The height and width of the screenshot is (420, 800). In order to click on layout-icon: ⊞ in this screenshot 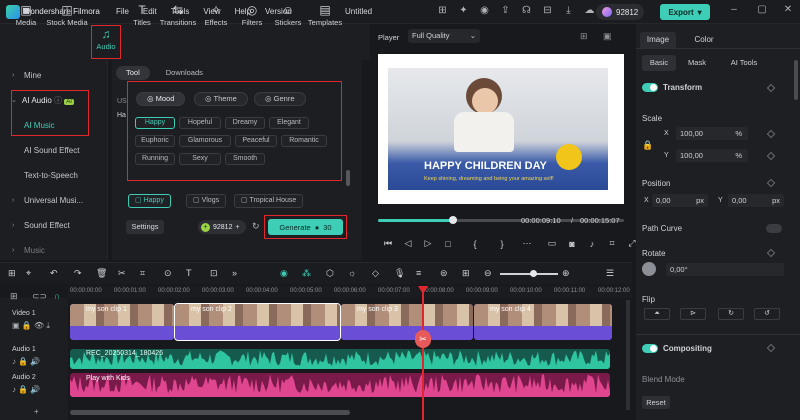, I will do `click(12, 273)`.